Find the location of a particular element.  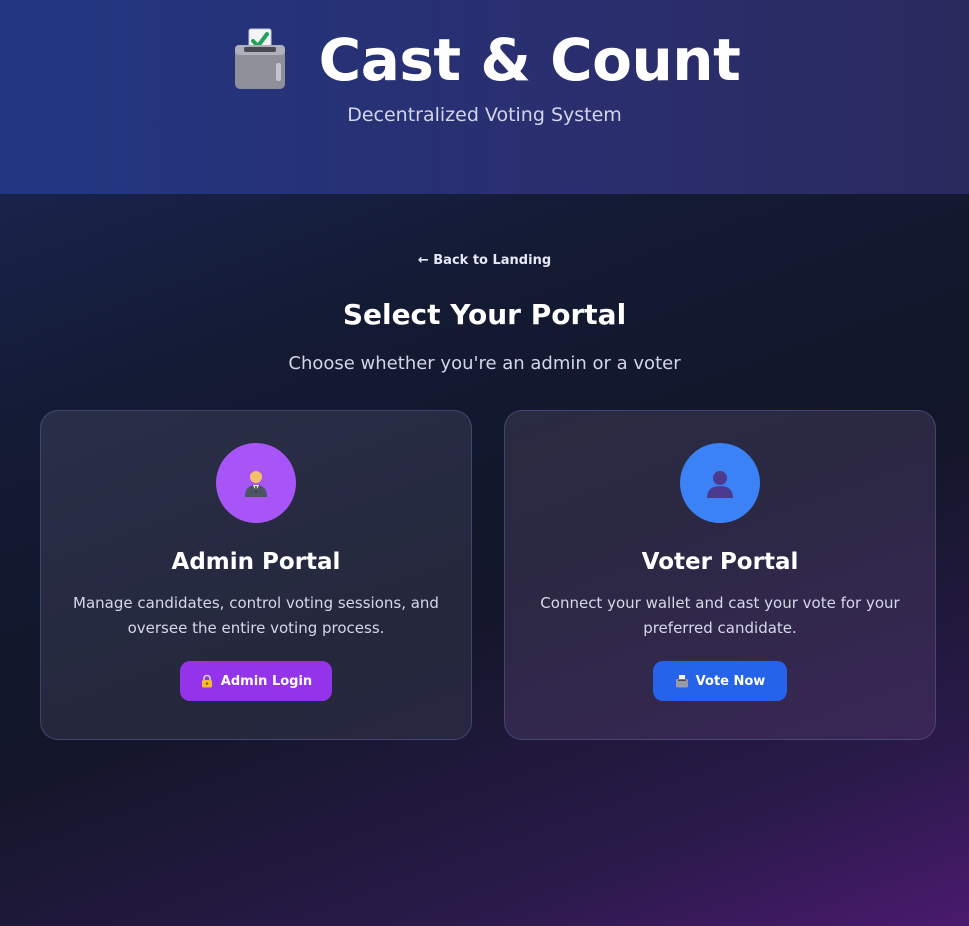

admin-person-icon is located at coordinates (256, 484).